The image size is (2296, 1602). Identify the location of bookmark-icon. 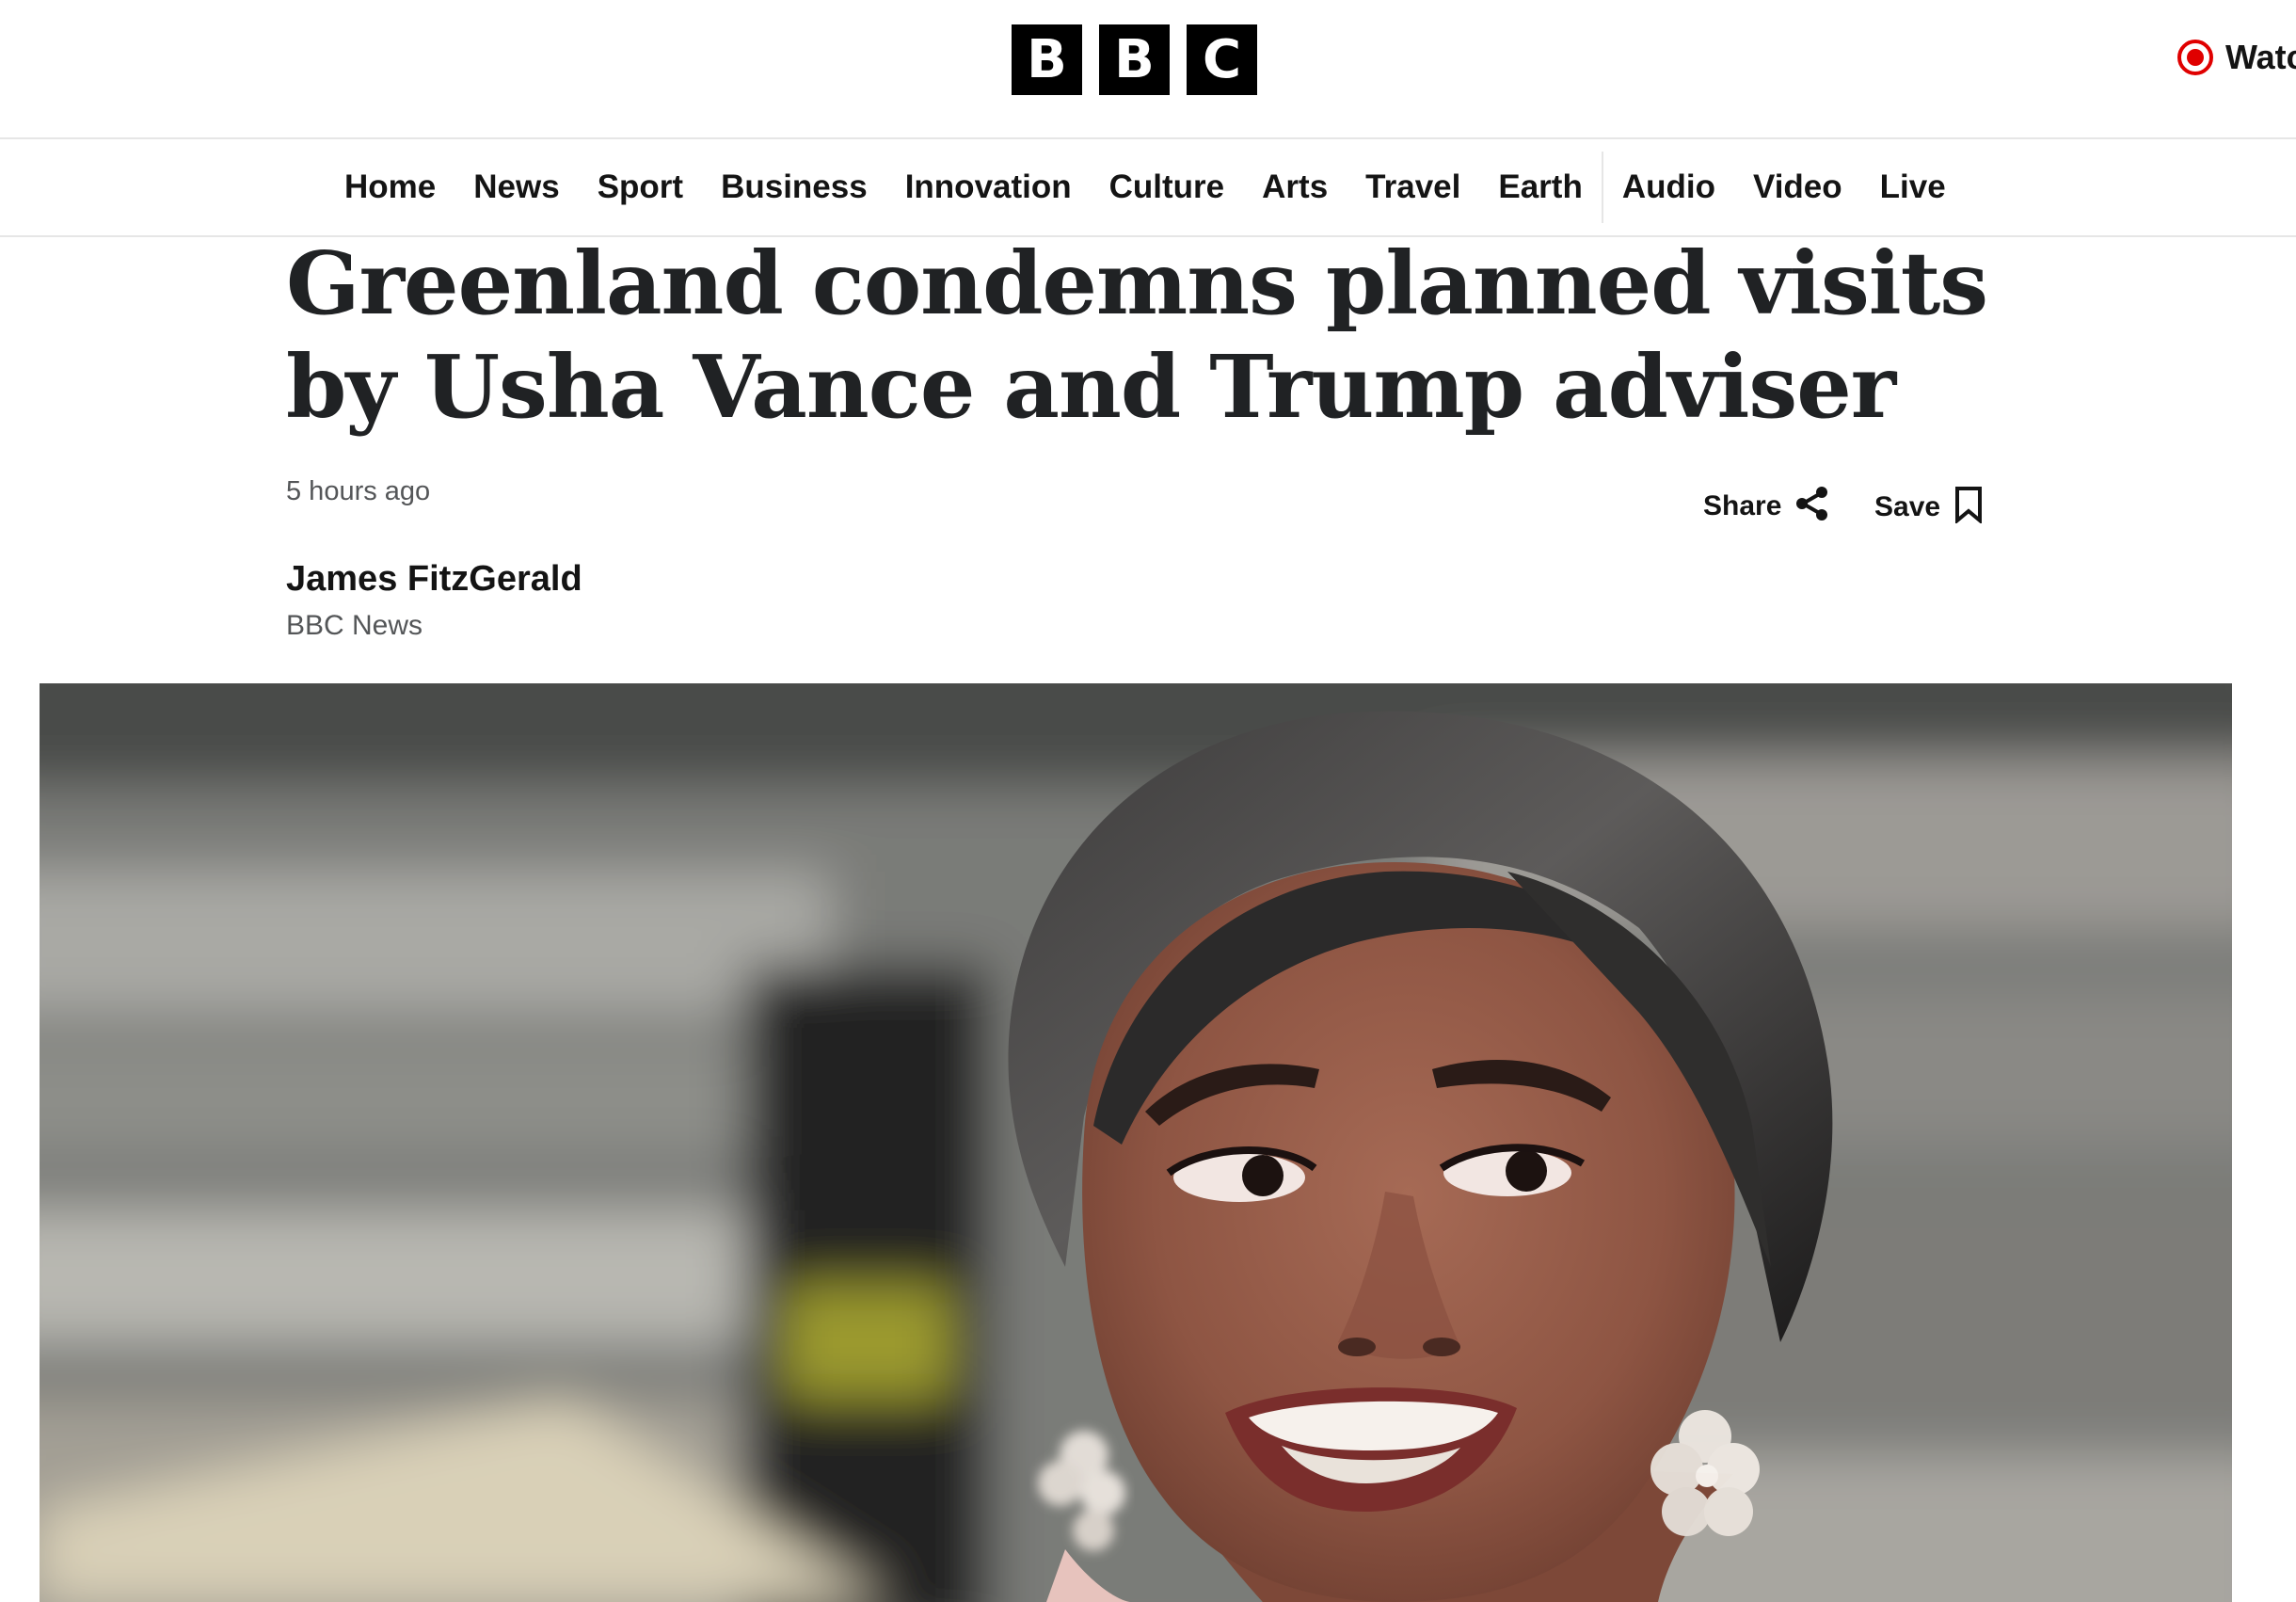
(1968, 507).